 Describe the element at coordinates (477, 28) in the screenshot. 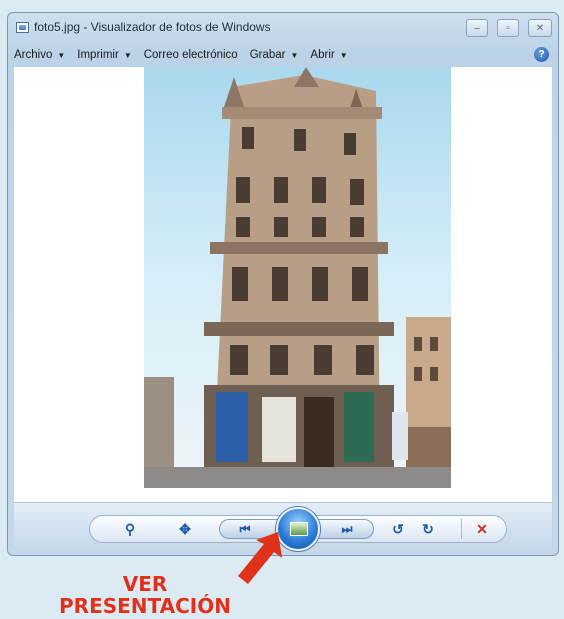

I see `minimize-button: –` at that location.